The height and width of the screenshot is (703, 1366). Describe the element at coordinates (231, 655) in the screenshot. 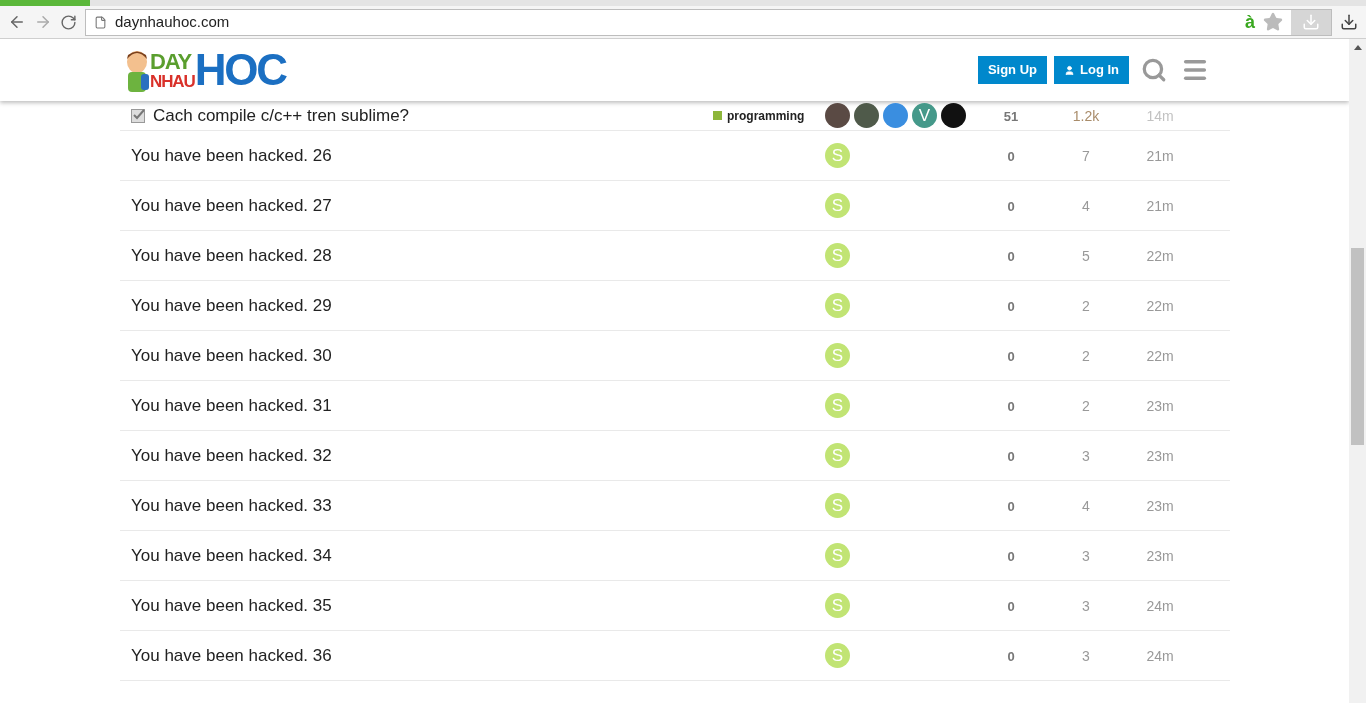

I see `topic-title-link: You have been hacked. 36` at that location.